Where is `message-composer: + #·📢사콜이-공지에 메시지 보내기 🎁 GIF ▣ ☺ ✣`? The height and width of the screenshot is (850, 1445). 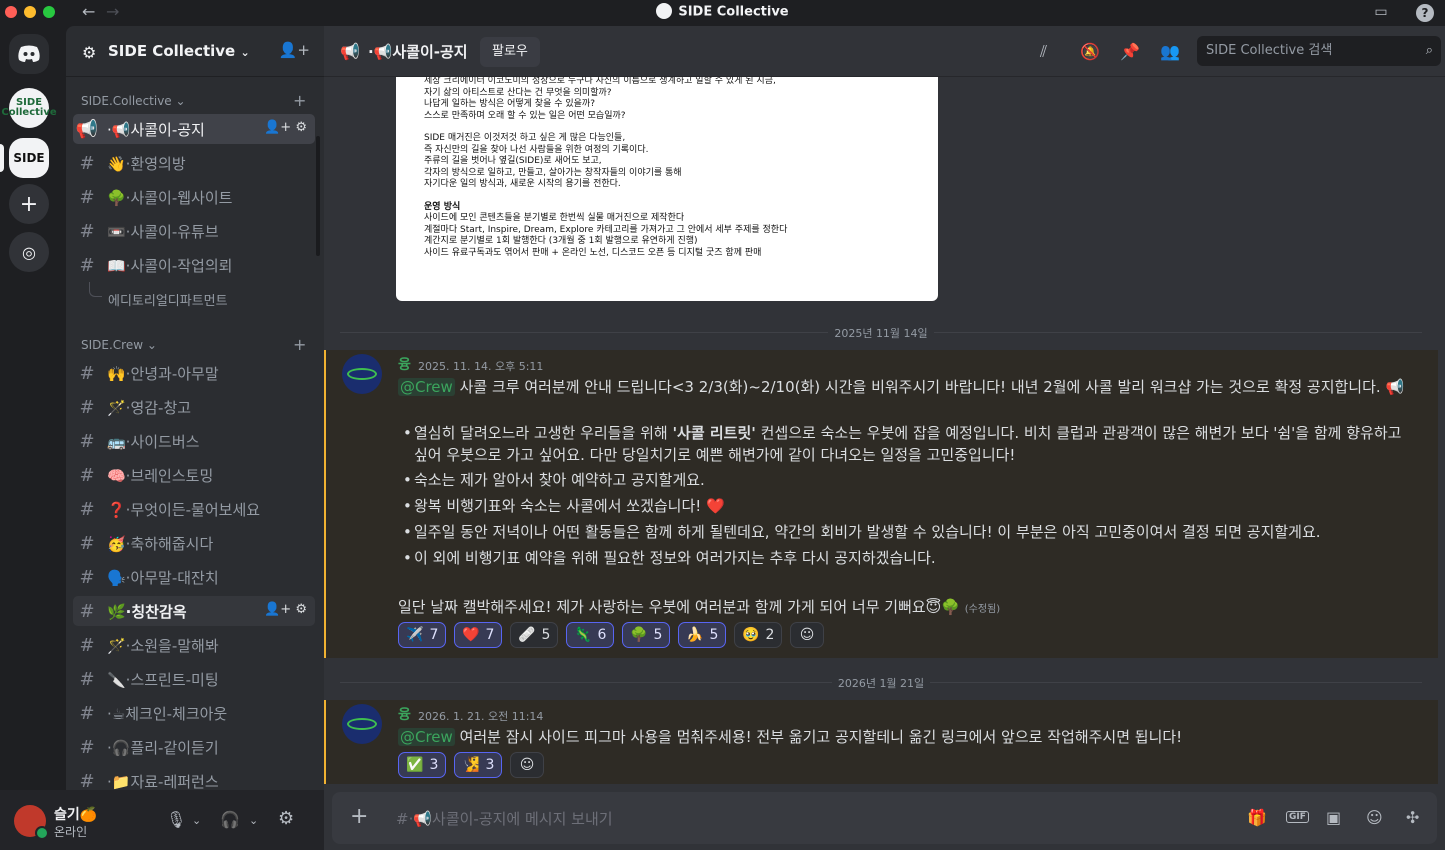 message-composer: + #·📢사콜이-공지에 메시지 보내기 🎁 GIF ▣ ☺ ✣ is located at coordinates (884, 818).